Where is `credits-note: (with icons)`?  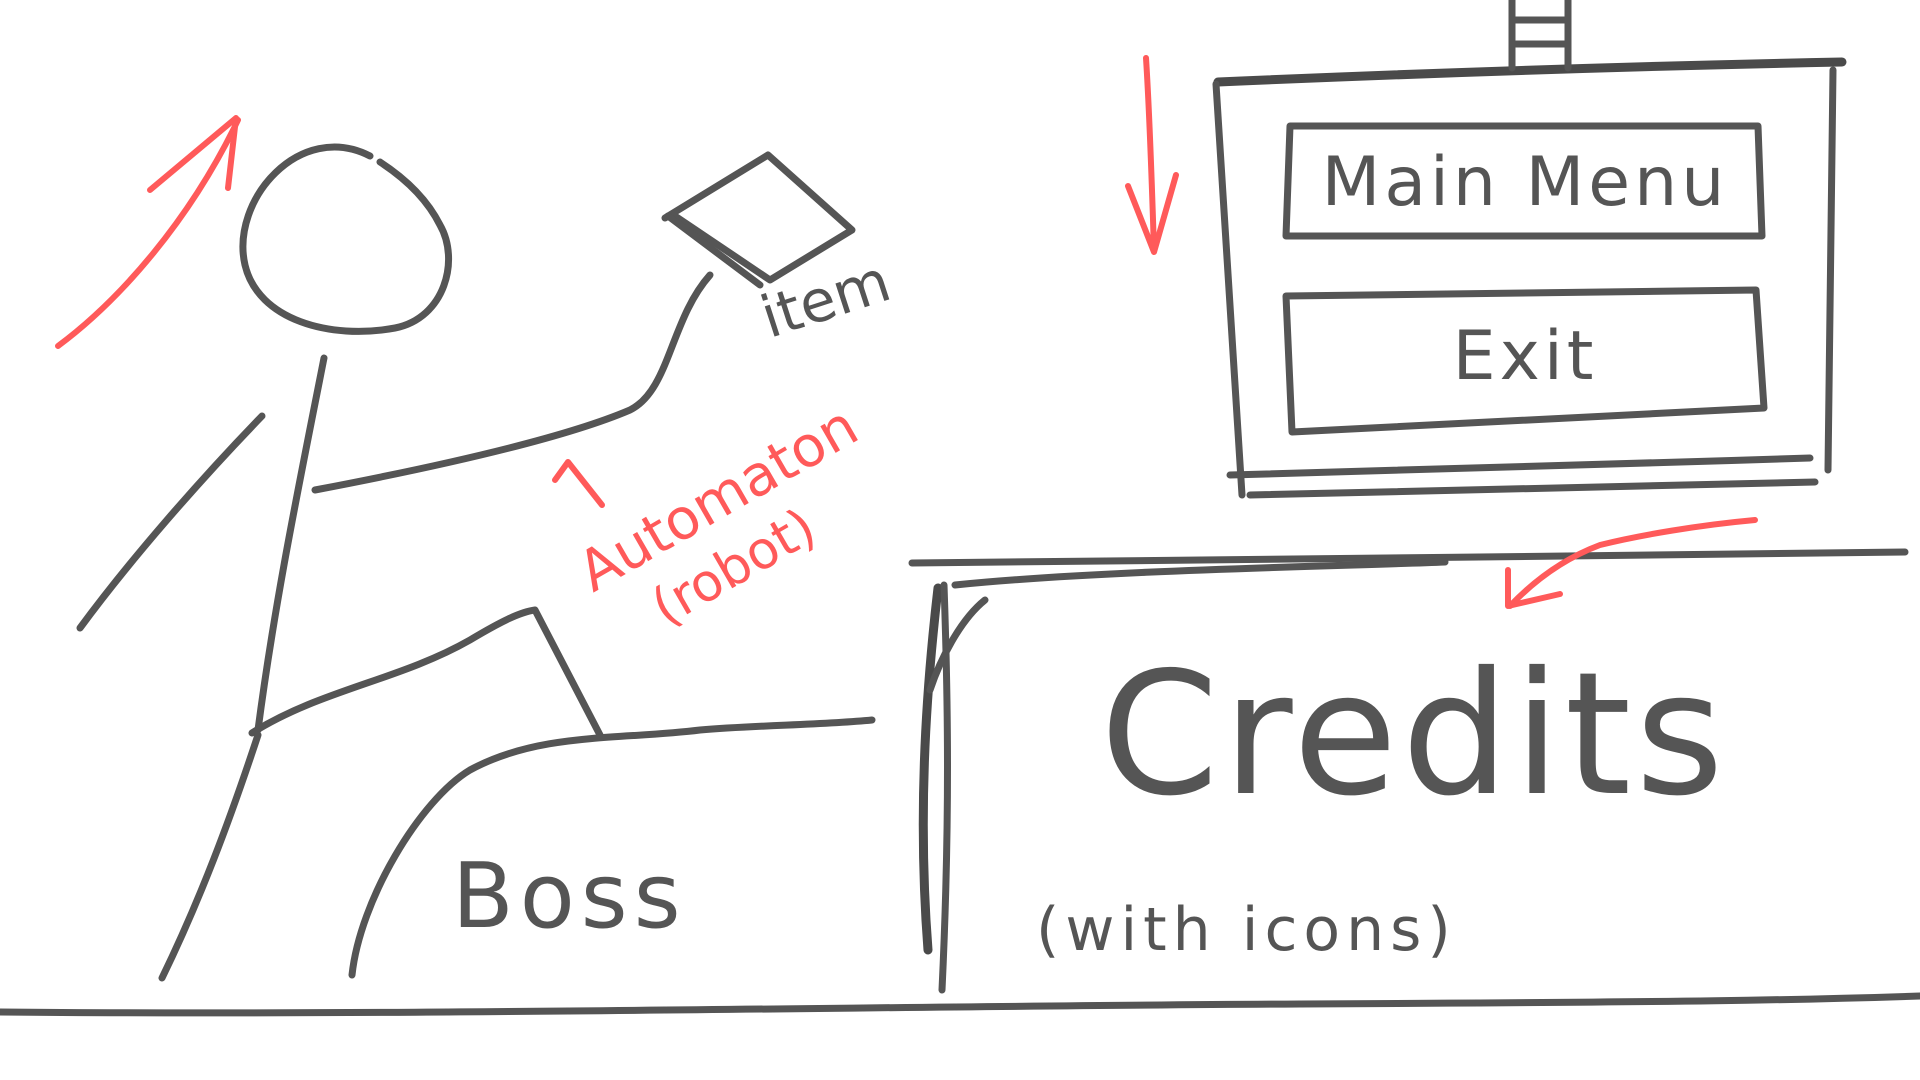 credits-note: (with icons) is located at coordinates (1246, 930).